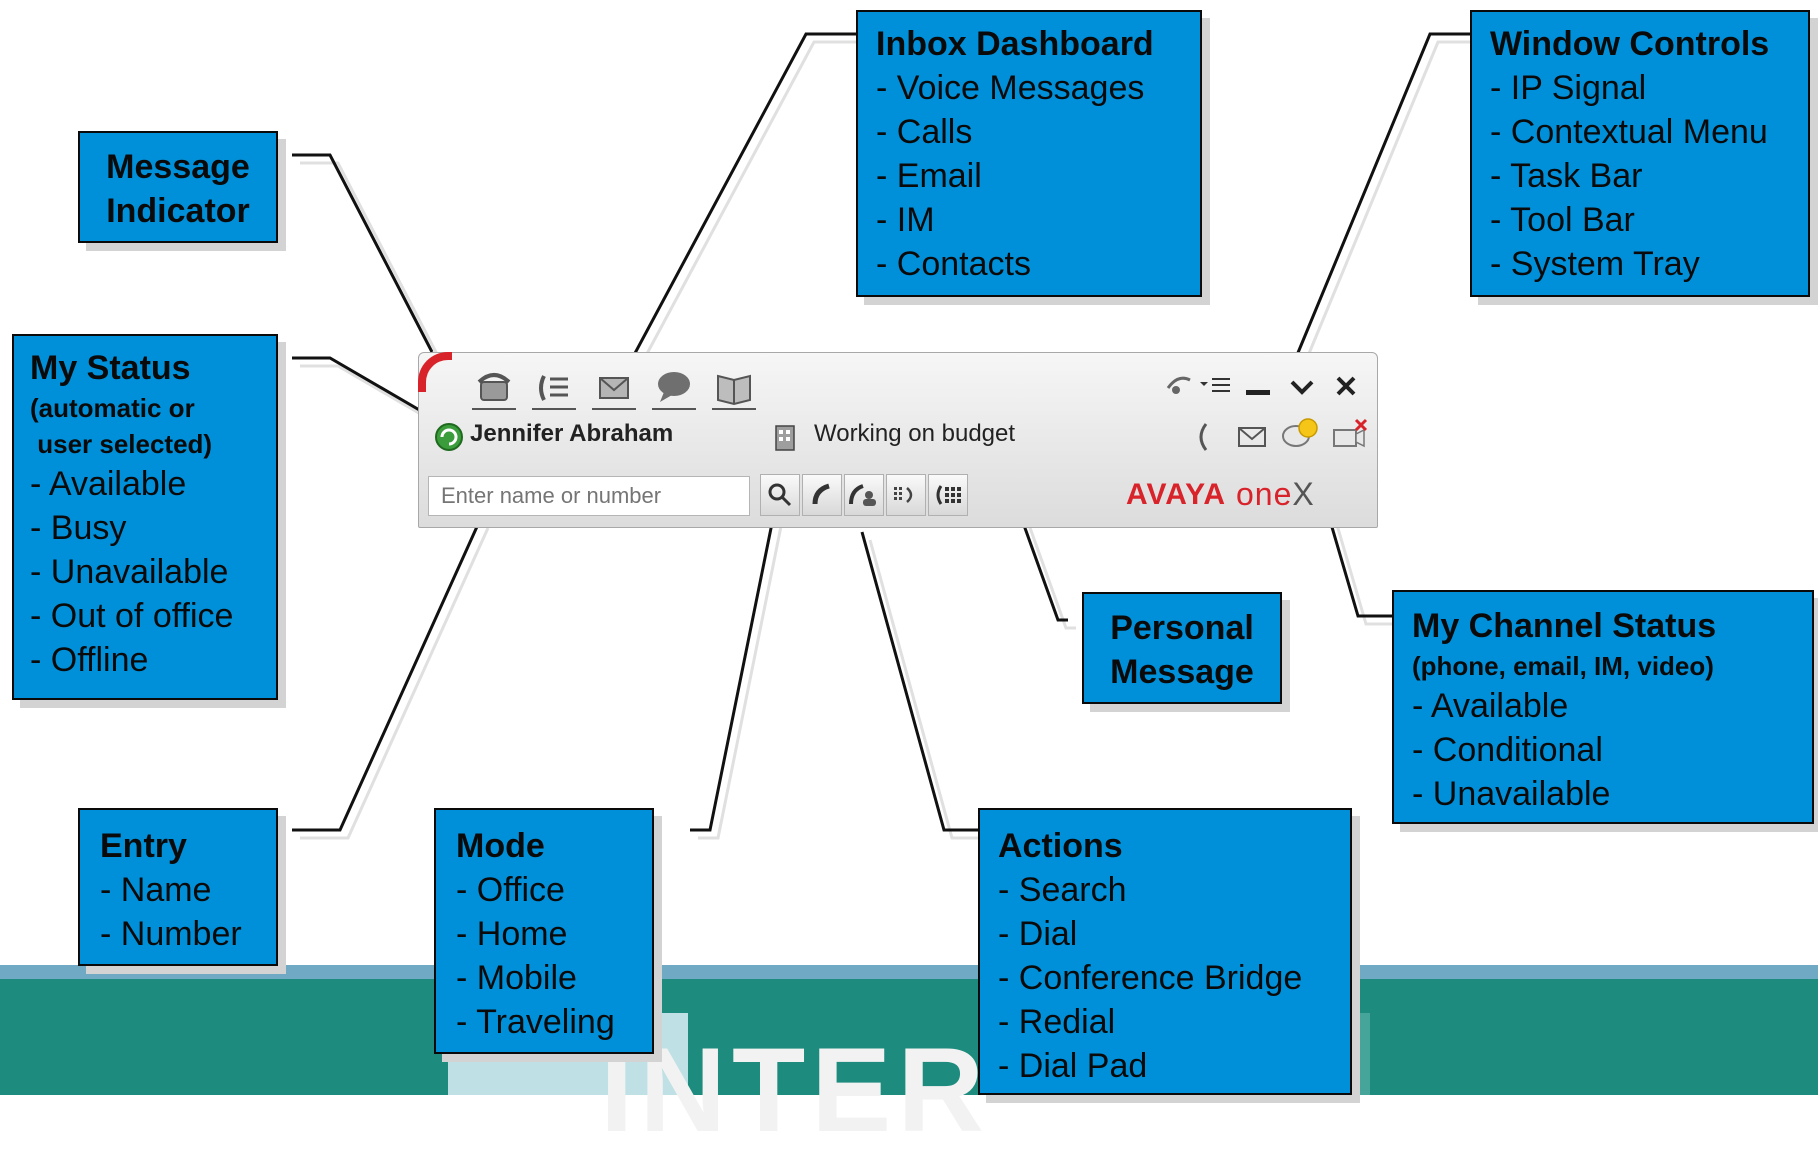  I want to click on contextual-menu-icon, so click(1216, 387).